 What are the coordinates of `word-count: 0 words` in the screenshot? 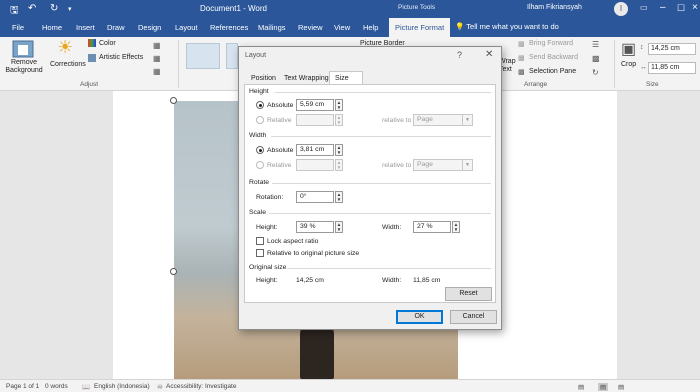 It's located at (56, 386).